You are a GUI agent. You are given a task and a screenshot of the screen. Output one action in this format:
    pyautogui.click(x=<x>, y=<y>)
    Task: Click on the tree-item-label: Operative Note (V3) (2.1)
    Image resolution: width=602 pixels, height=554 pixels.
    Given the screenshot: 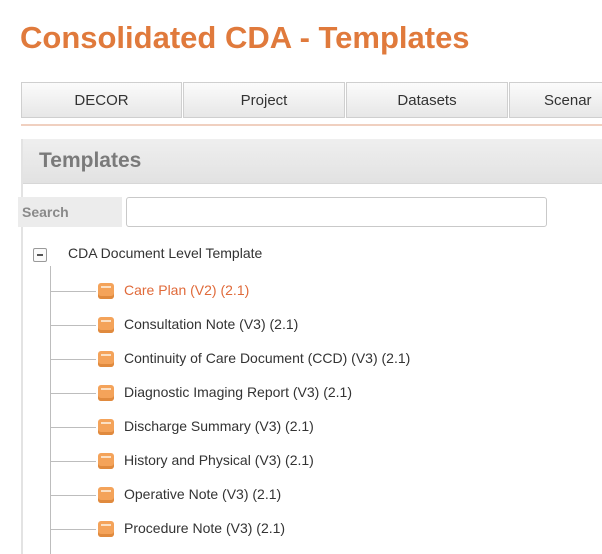 What is the action you would take?
    pyautogui.click(x=203, y=494)
    